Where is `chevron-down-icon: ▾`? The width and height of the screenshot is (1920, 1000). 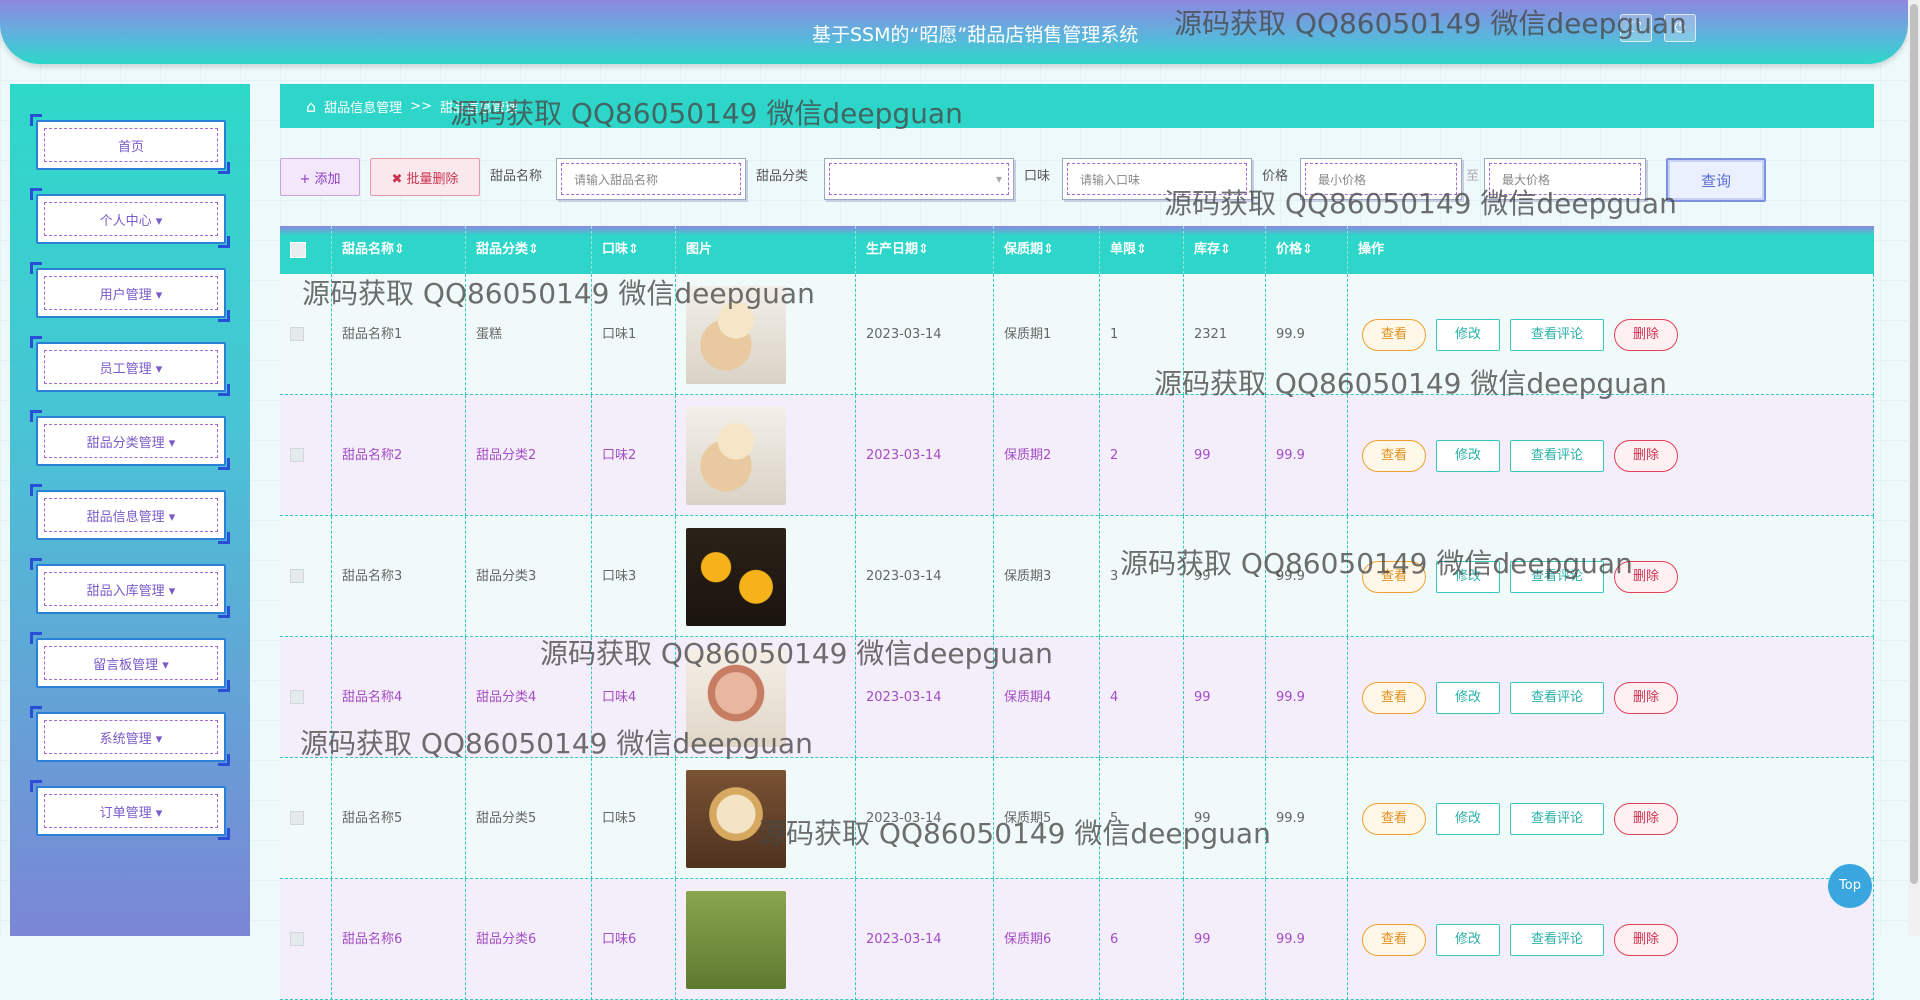 chevron-down-icon: ▾ is located at coordinates (998, 179).